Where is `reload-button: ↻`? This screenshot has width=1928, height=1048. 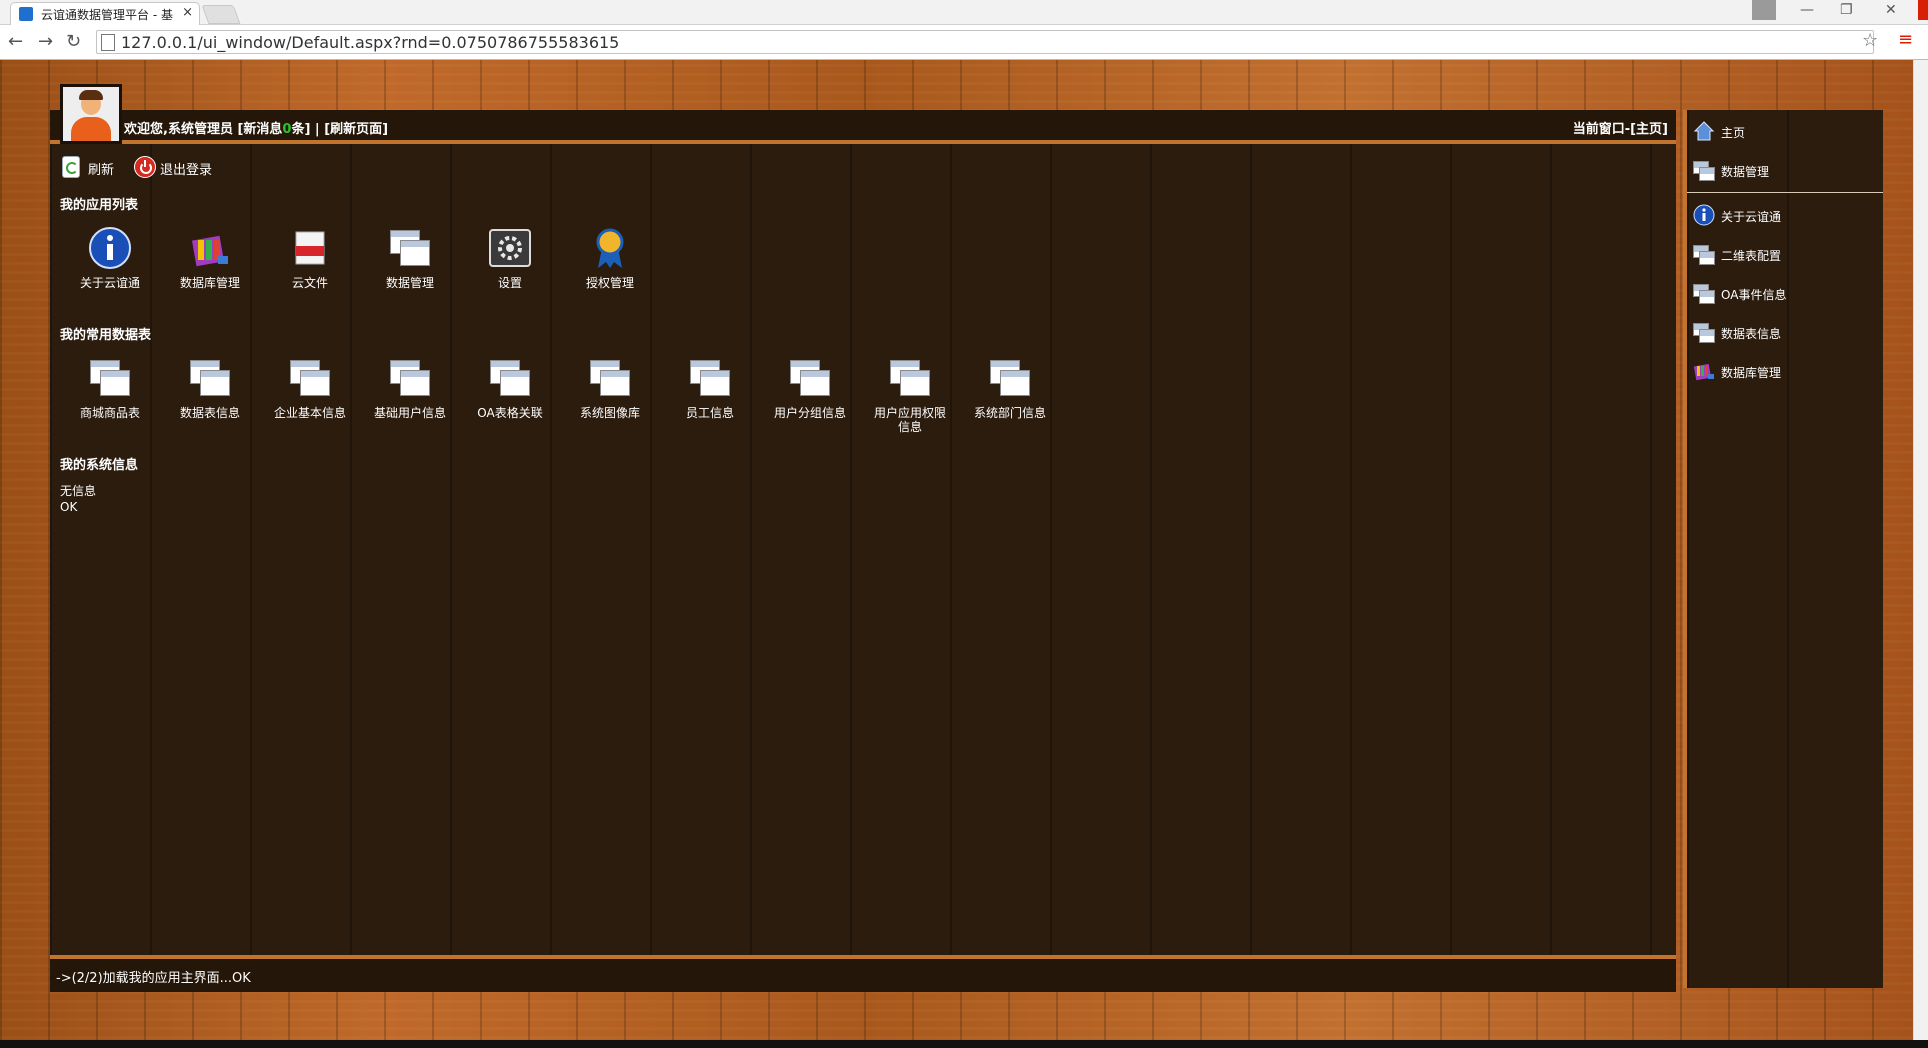
reload-button: ↻ is located at coordinates (73, 41).